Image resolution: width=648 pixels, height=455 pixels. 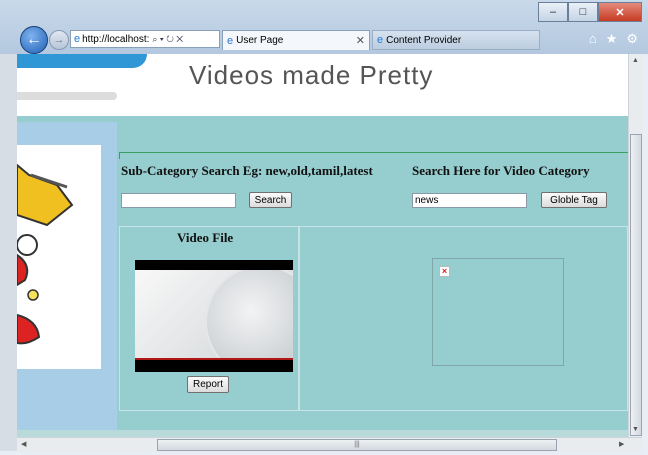 I want to click on horizontal-scrollbar: ◀ ||| ▶, so click(x=329, y=444).